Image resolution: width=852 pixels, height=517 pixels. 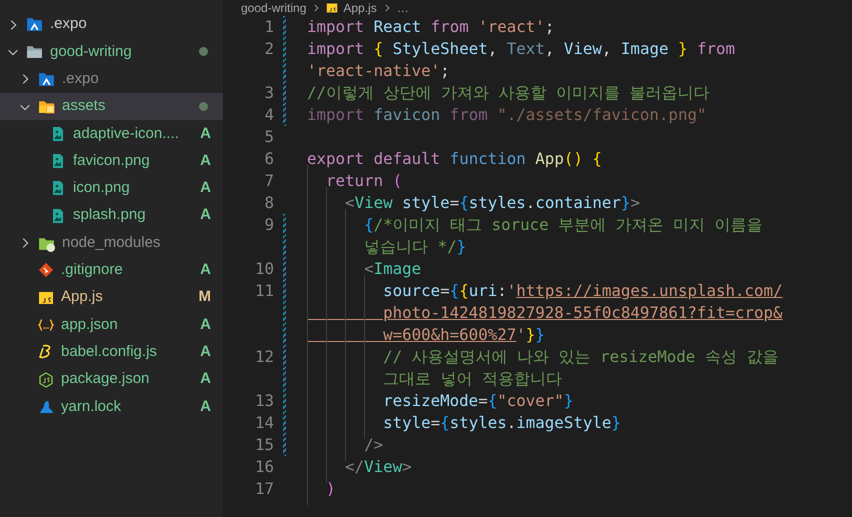 I want to click on hexagon-icon, so click(x=46, y=380).